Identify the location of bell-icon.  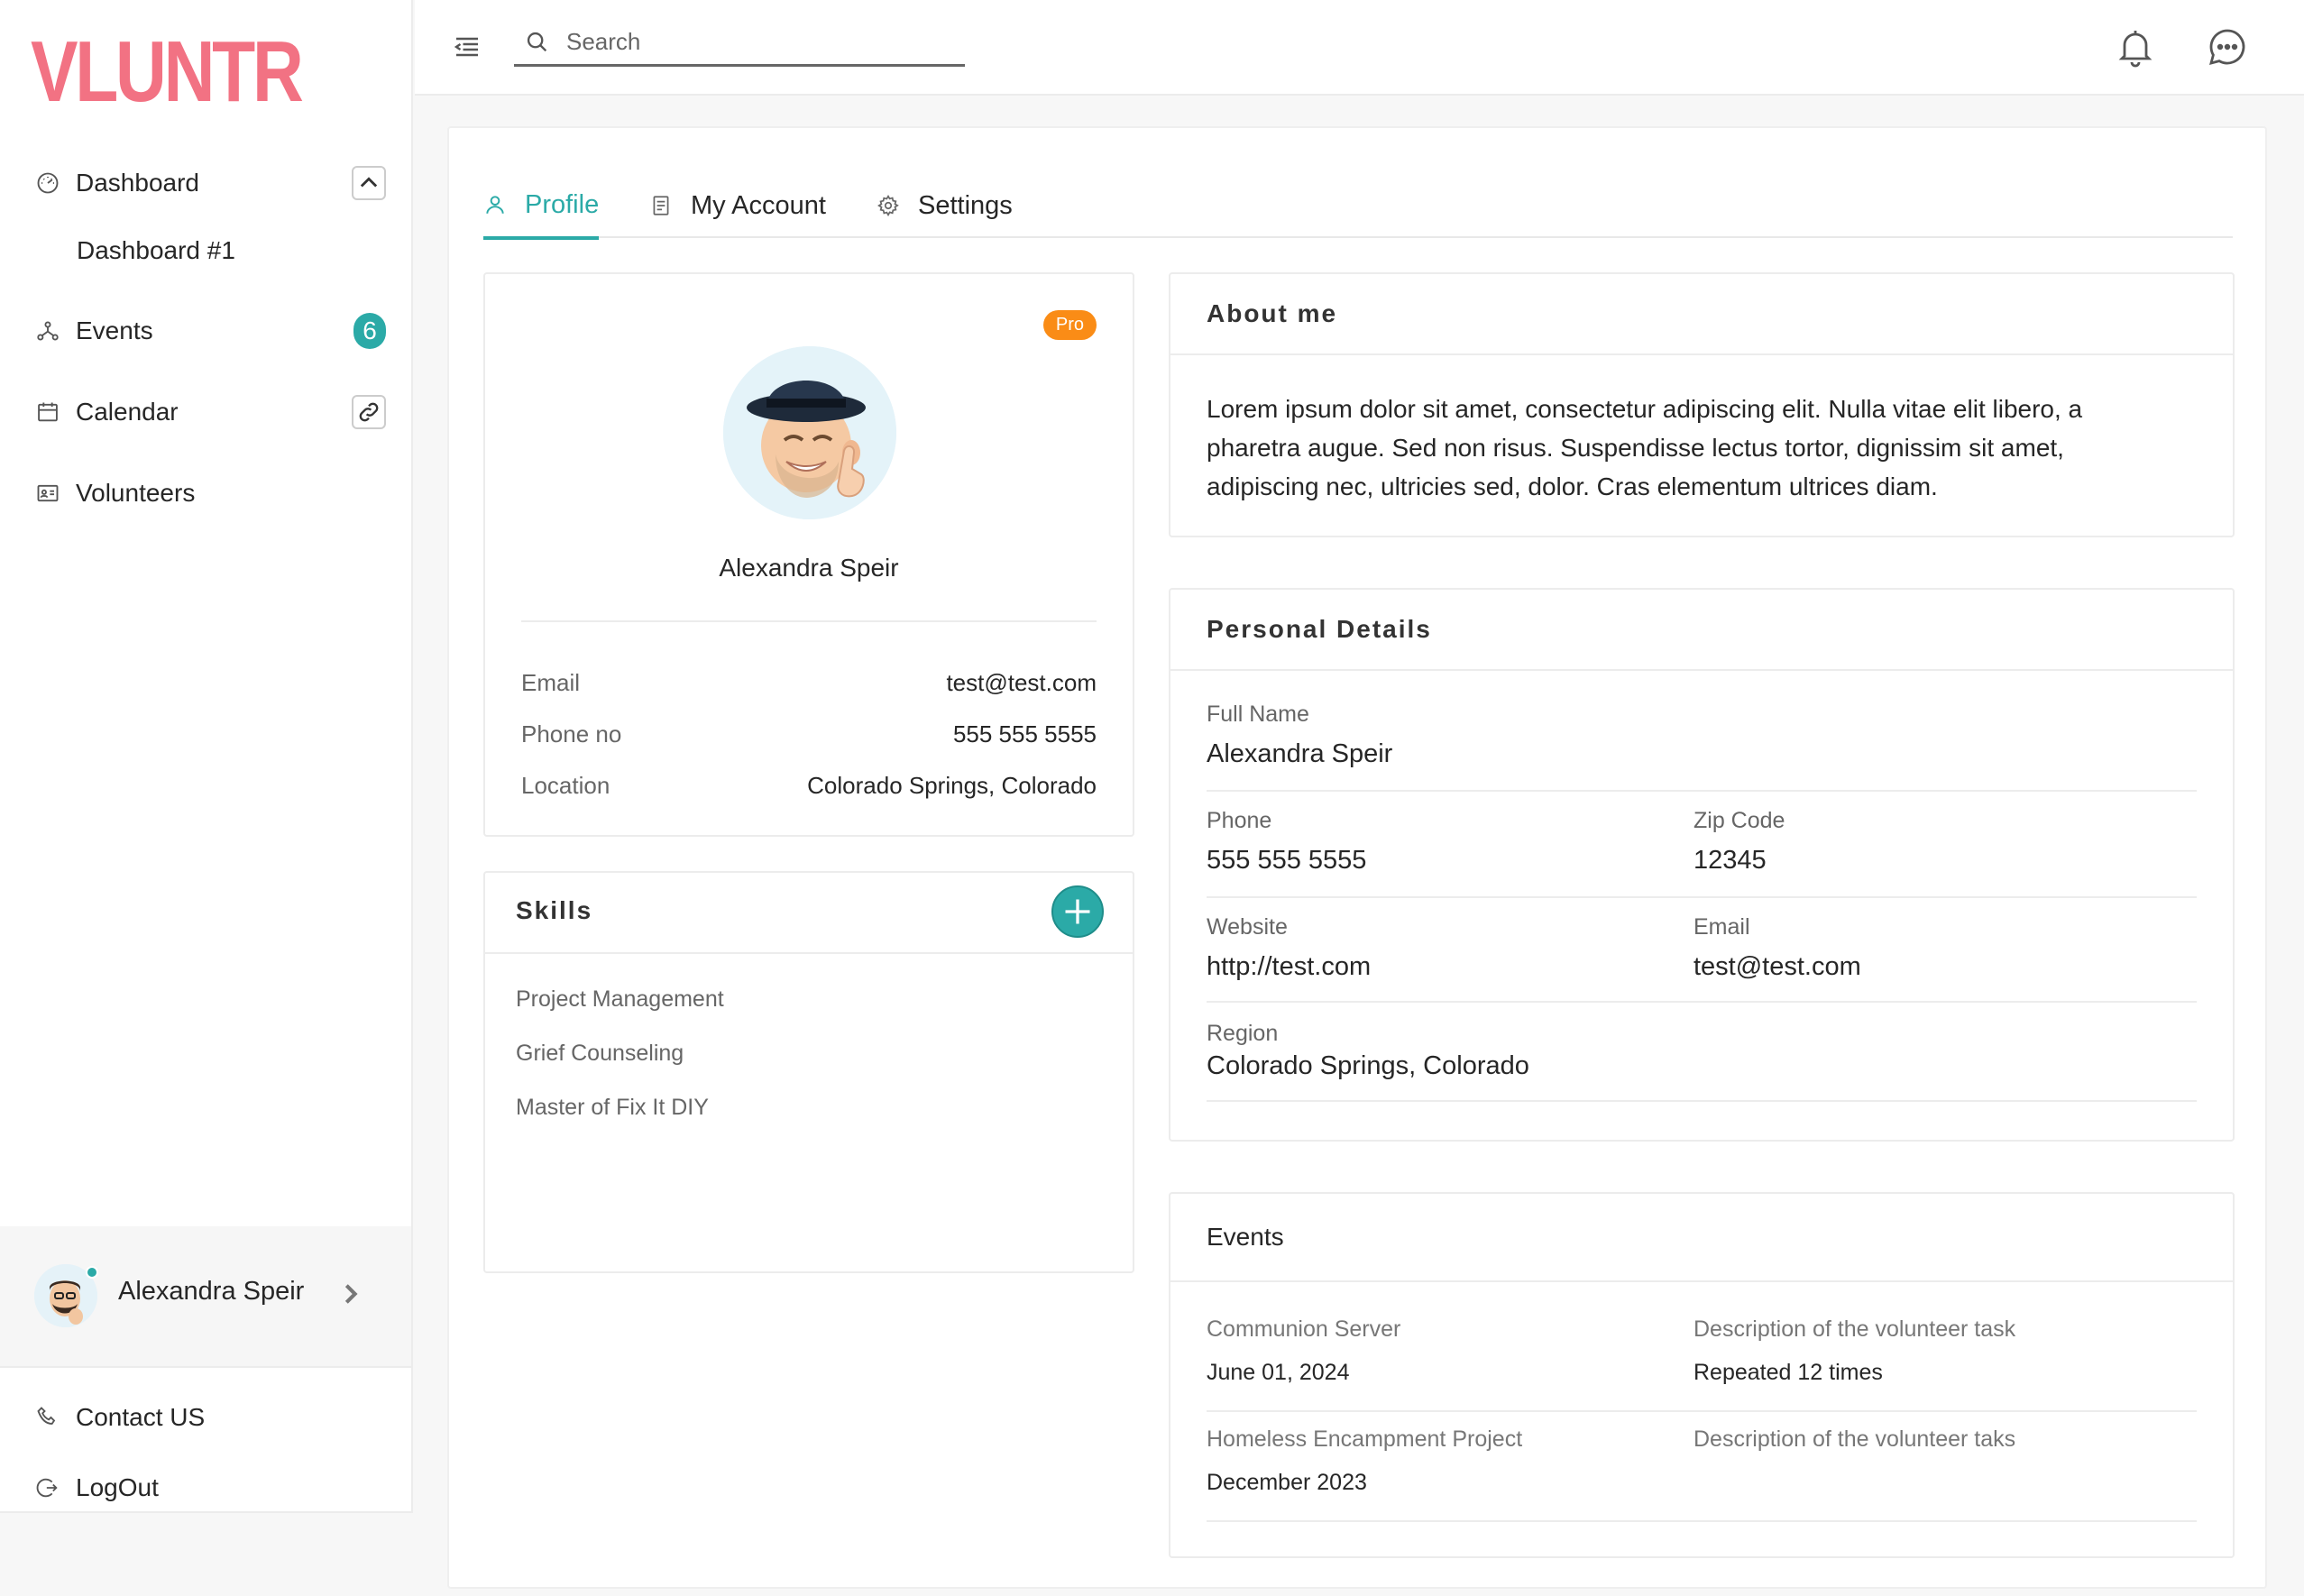
(2135, 47).